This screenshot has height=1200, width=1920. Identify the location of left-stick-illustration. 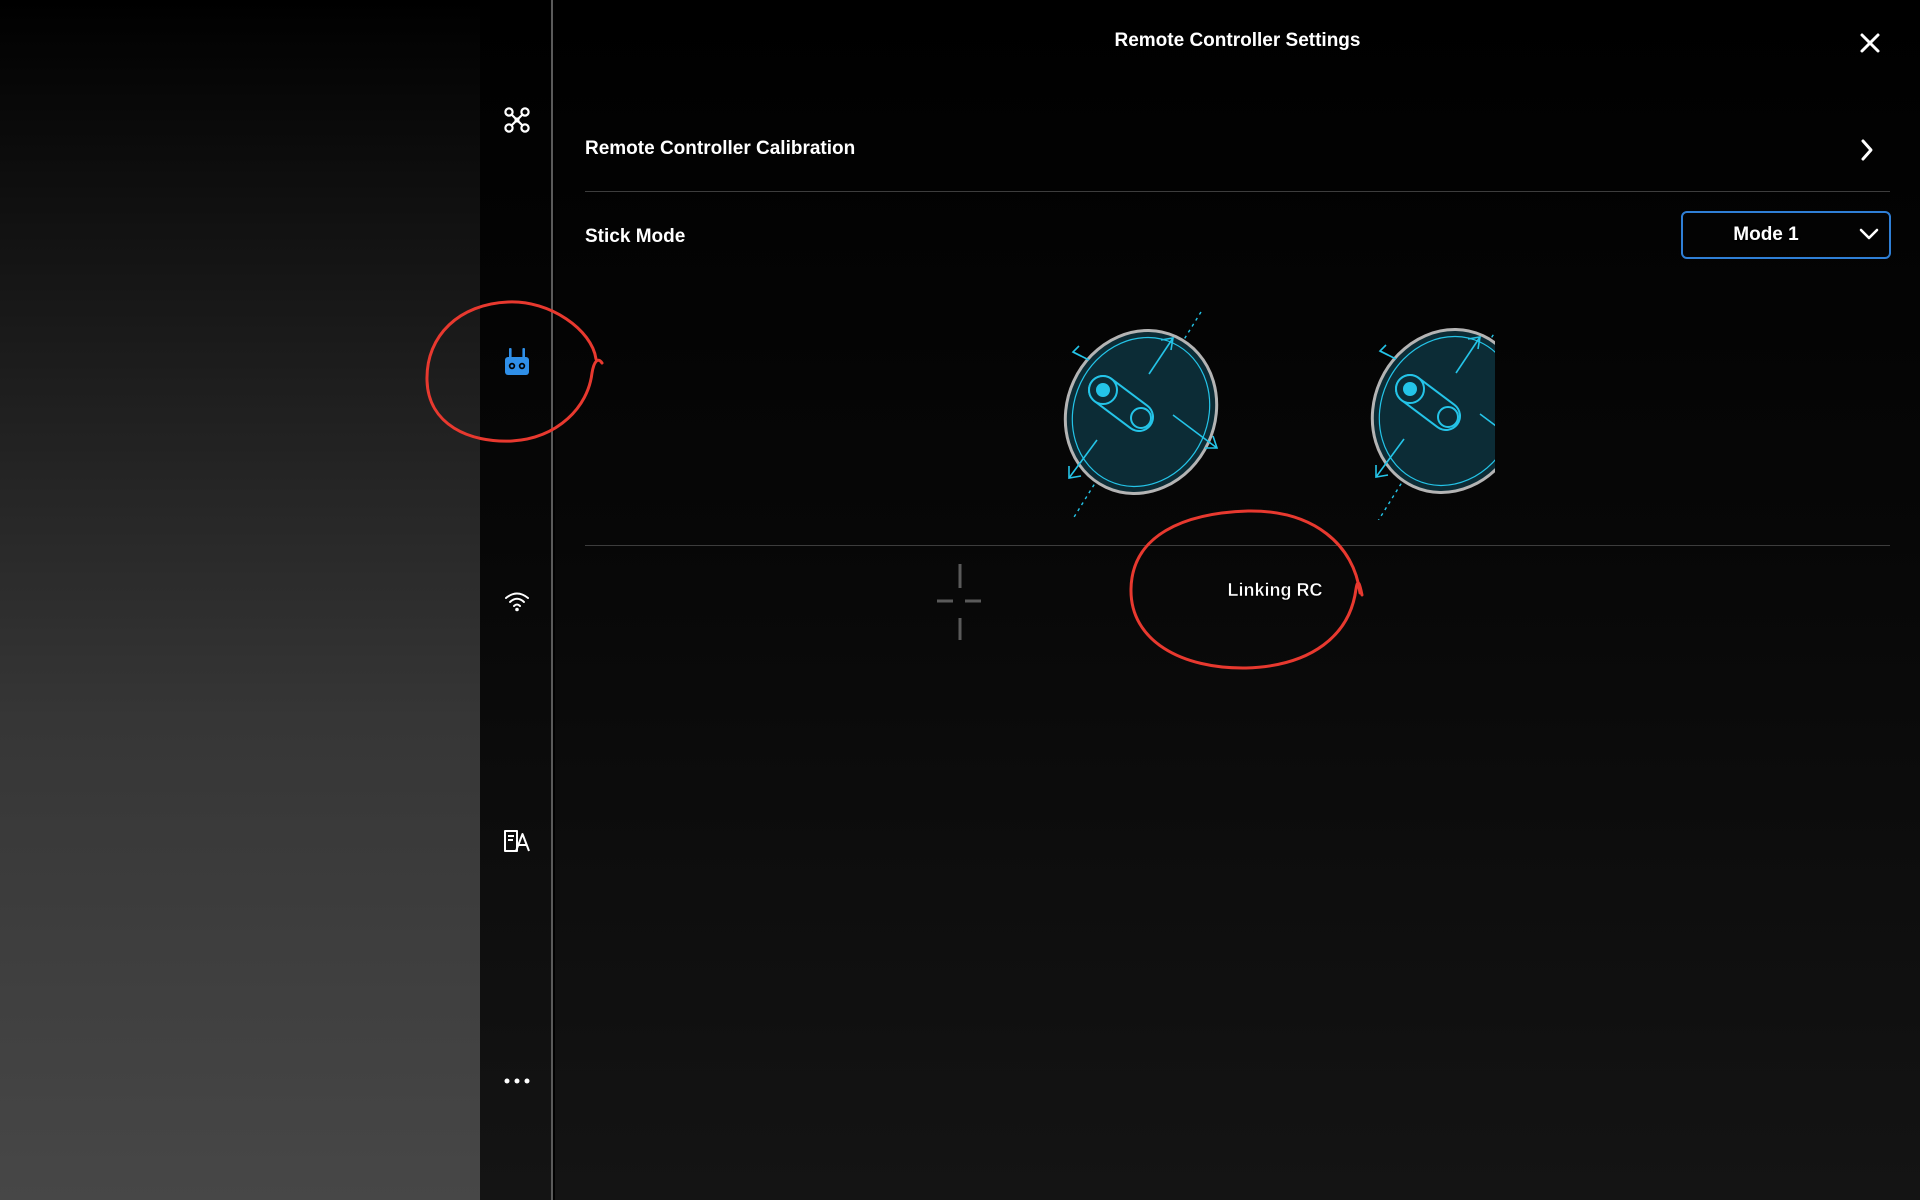
(1141, 413).